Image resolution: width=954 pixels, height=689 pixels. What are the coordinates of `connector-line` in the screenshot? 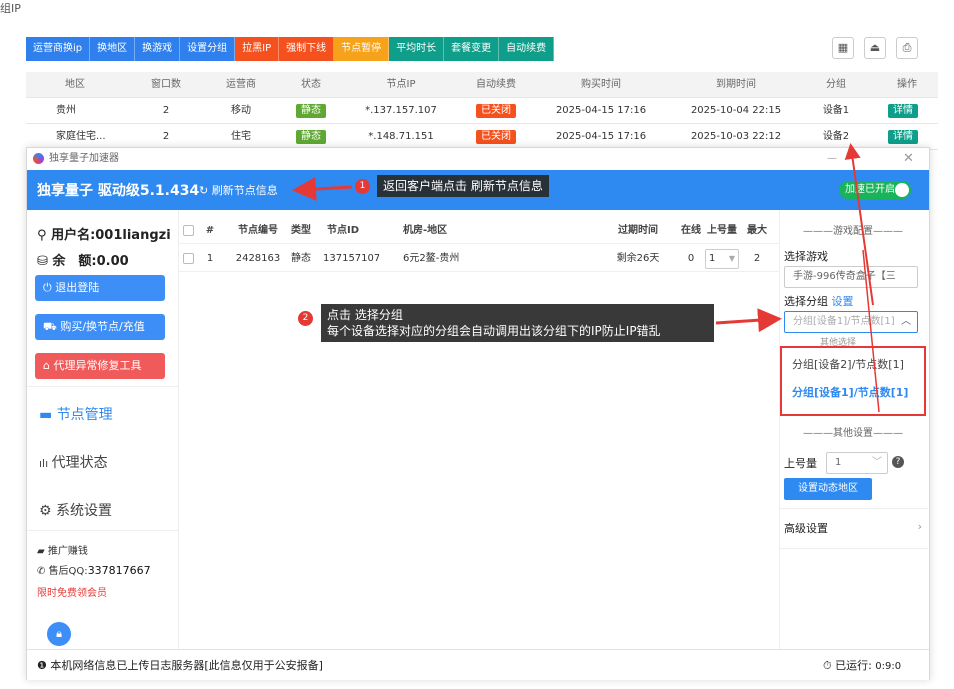 It's located at (871, 331).